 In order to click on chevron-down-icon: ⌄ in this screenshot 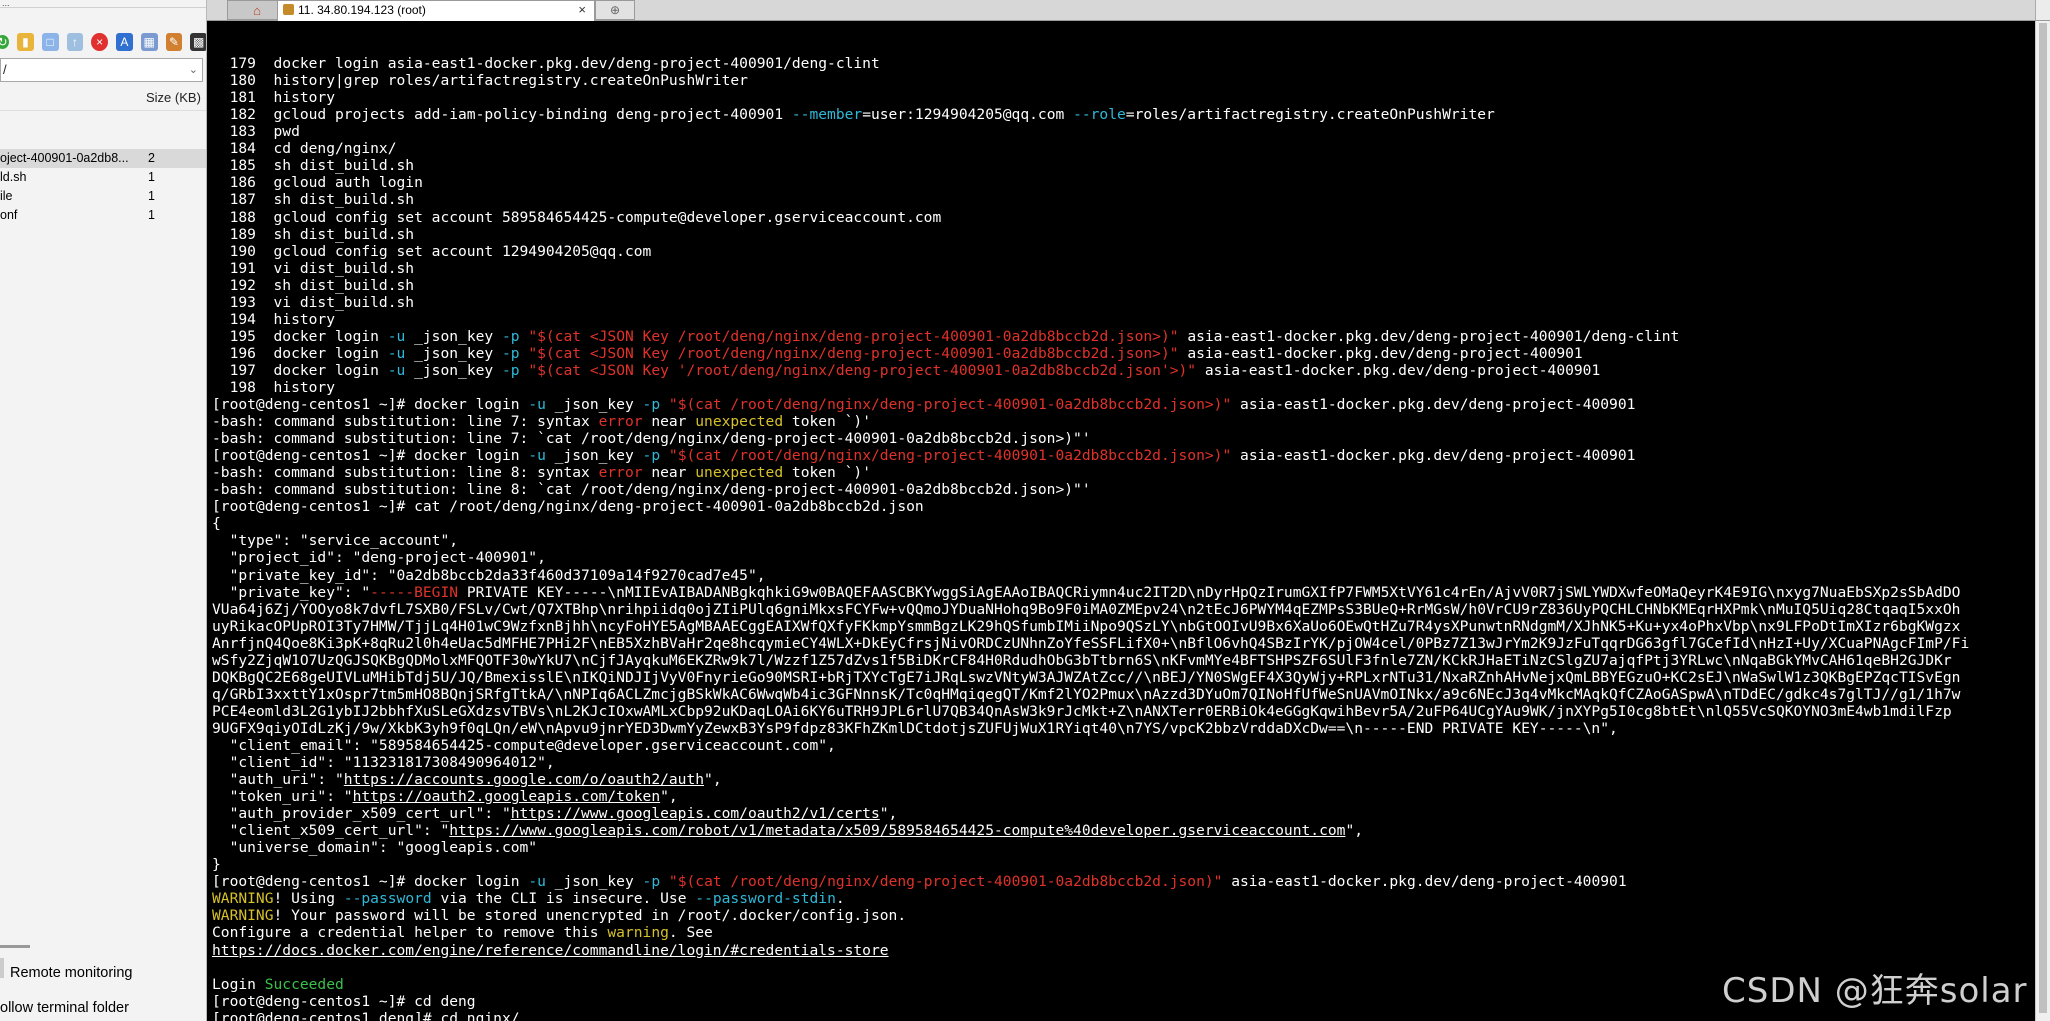, I will do `click(193, 70)`.